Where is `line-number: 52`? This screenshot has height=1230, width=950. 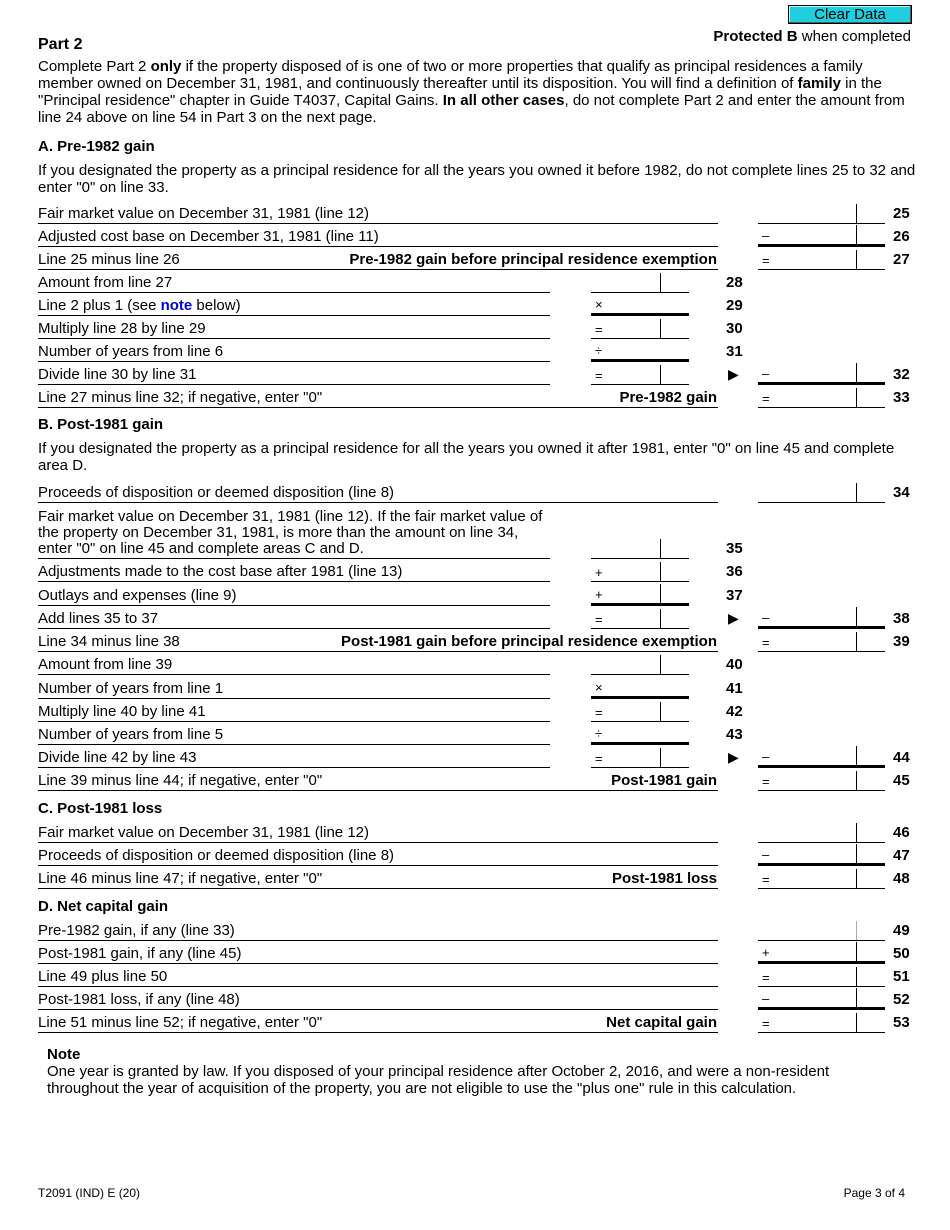 line-number: 52 is located at coordinates (901, 999).